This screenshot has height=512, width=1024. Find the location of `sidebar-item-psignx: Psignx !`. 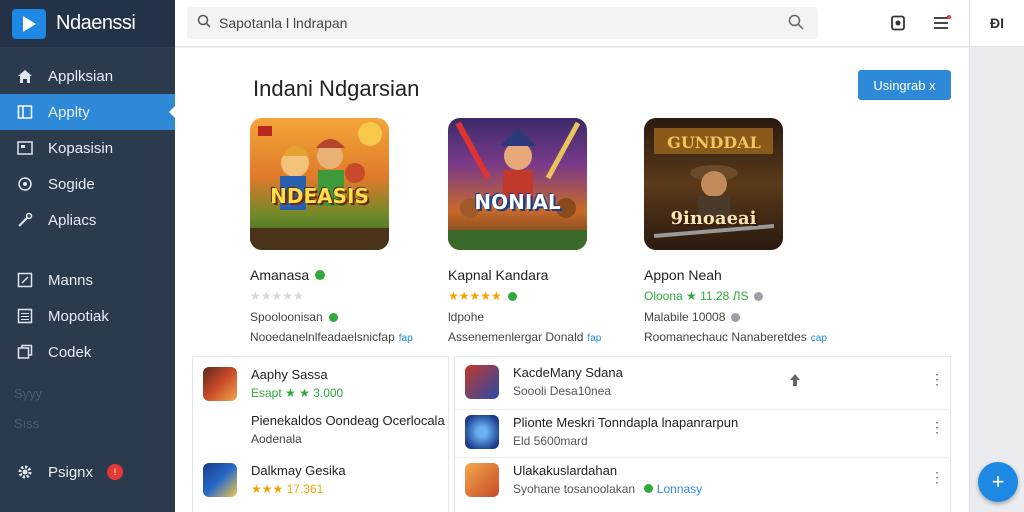

sidebar-item-psignx: Psignx ! is located at coordinates (87, 472).